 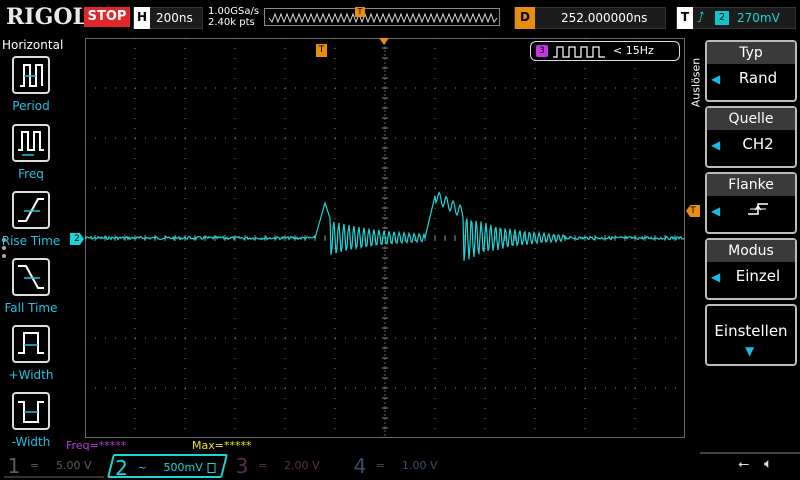 I want to click on counter-value: < 15Hz, so click(x=633, y=50).